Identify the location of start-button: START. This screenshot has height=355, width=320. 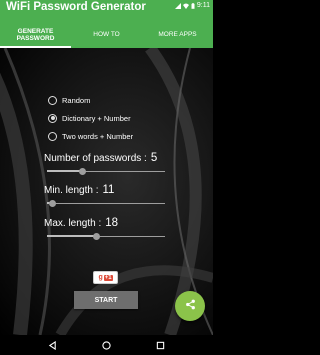
(106, 300).